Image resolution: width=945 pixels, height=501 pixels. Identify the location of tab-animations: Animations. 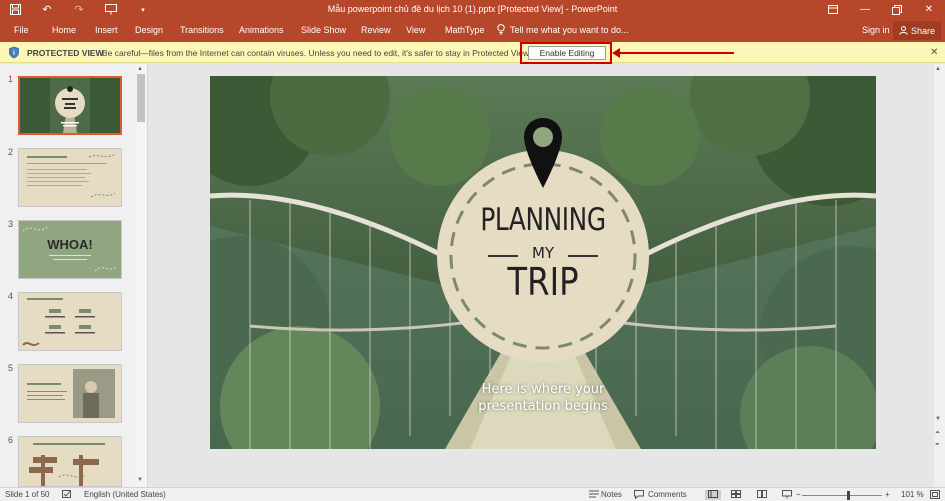
(261, 30).